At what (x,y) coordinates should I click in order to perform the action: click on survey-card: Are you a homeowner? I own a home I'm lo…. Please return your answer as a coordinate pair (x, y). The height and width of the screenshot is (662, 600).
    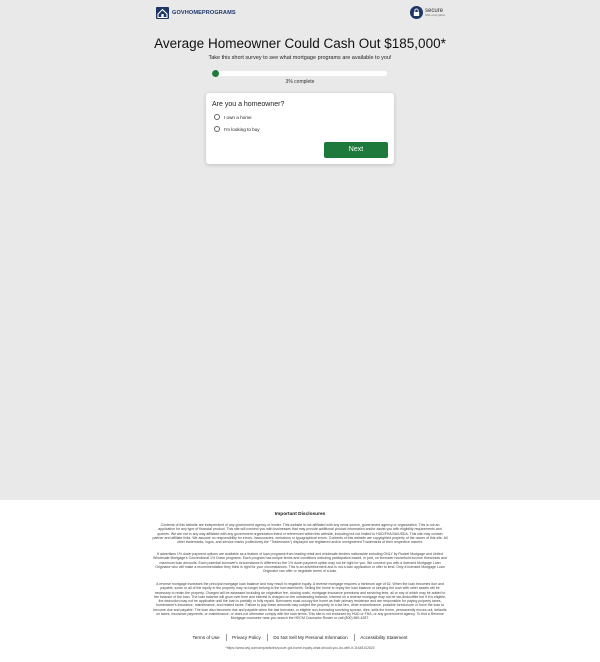
    Looking at the image, I should click on (300, 128).